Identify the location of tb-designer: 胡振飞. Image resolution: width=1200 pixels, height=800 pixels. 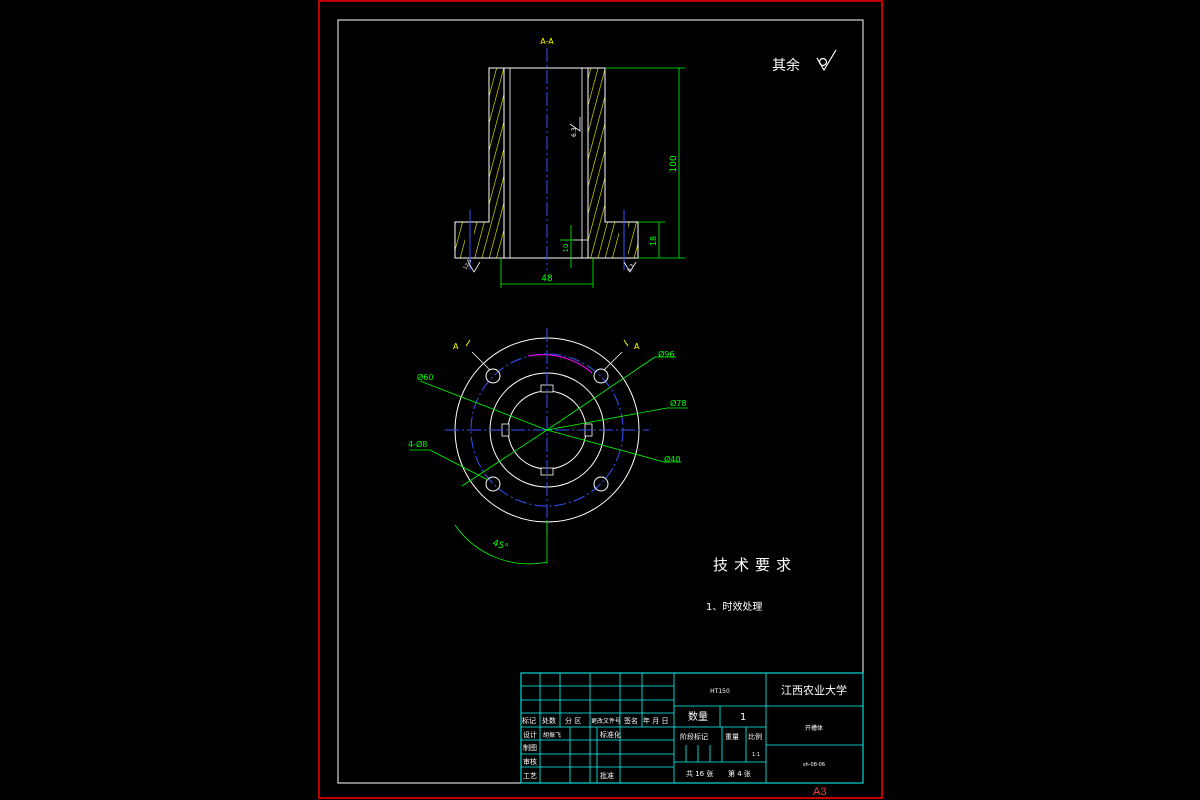
(552, 735).